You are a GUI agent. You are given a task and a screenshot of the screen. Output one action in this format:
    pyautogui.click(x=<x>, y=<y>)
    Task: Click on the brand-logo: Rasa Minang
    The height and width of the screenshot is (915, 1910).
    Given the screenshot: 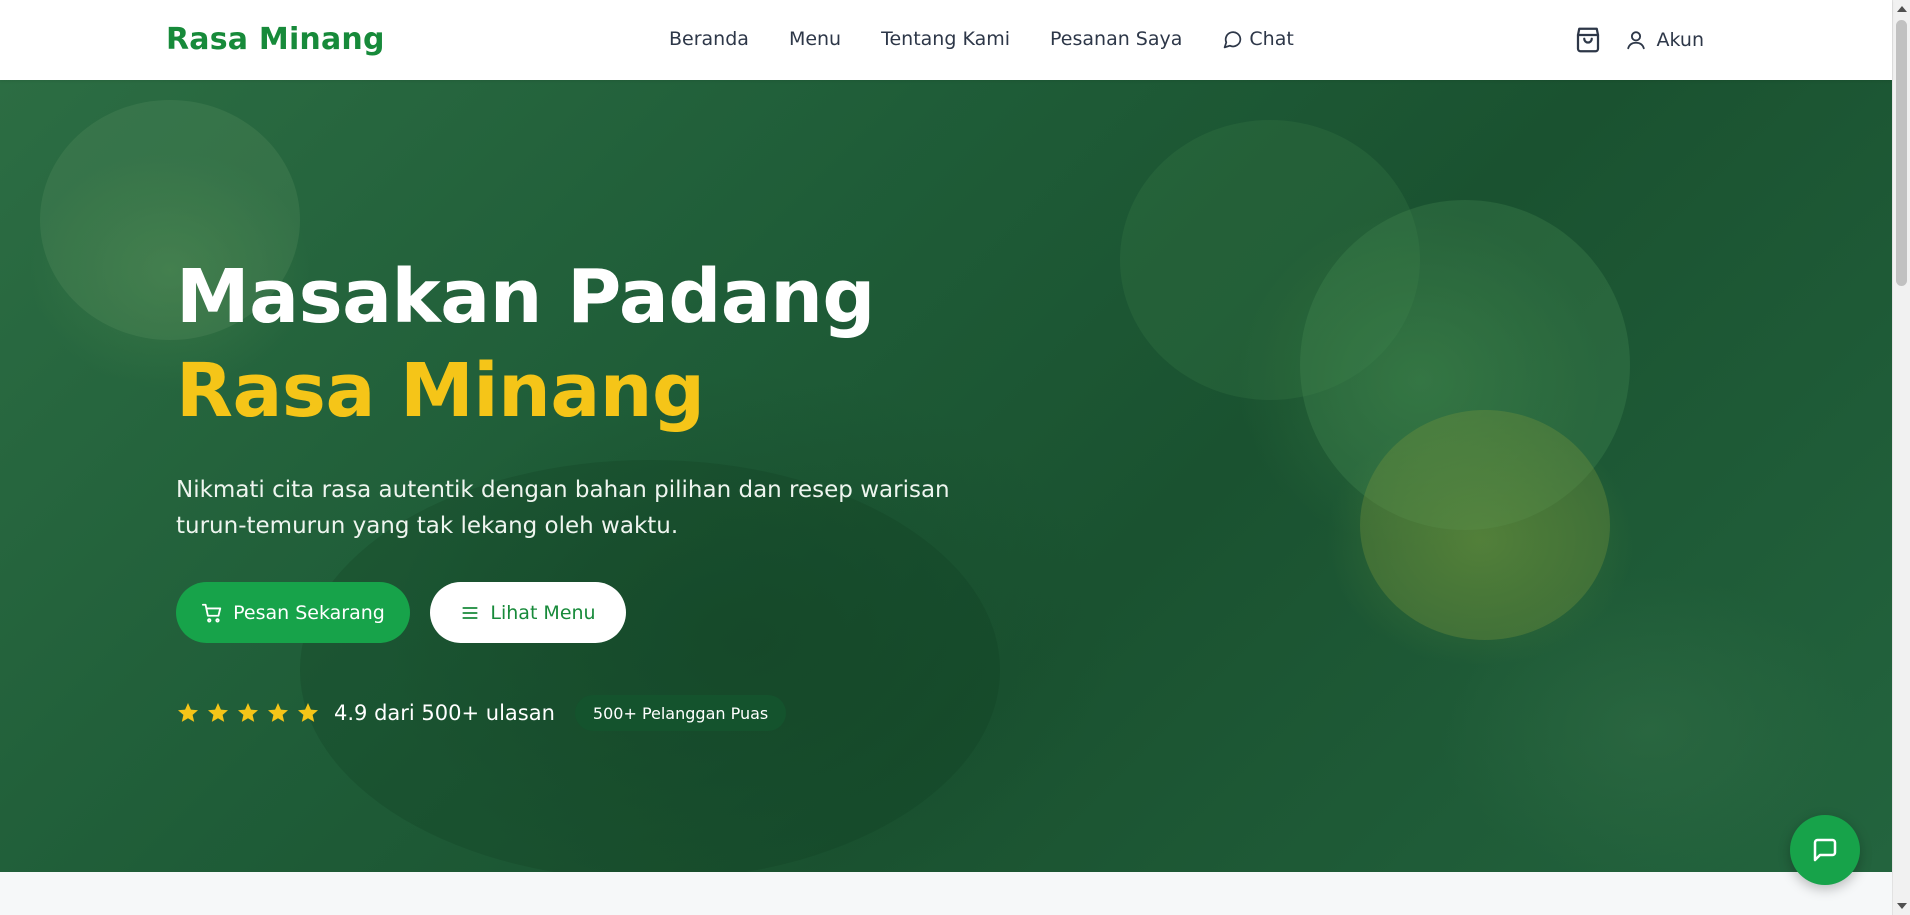 What is the action you would take?
    pyautogui.click(x=275, y=39)
    